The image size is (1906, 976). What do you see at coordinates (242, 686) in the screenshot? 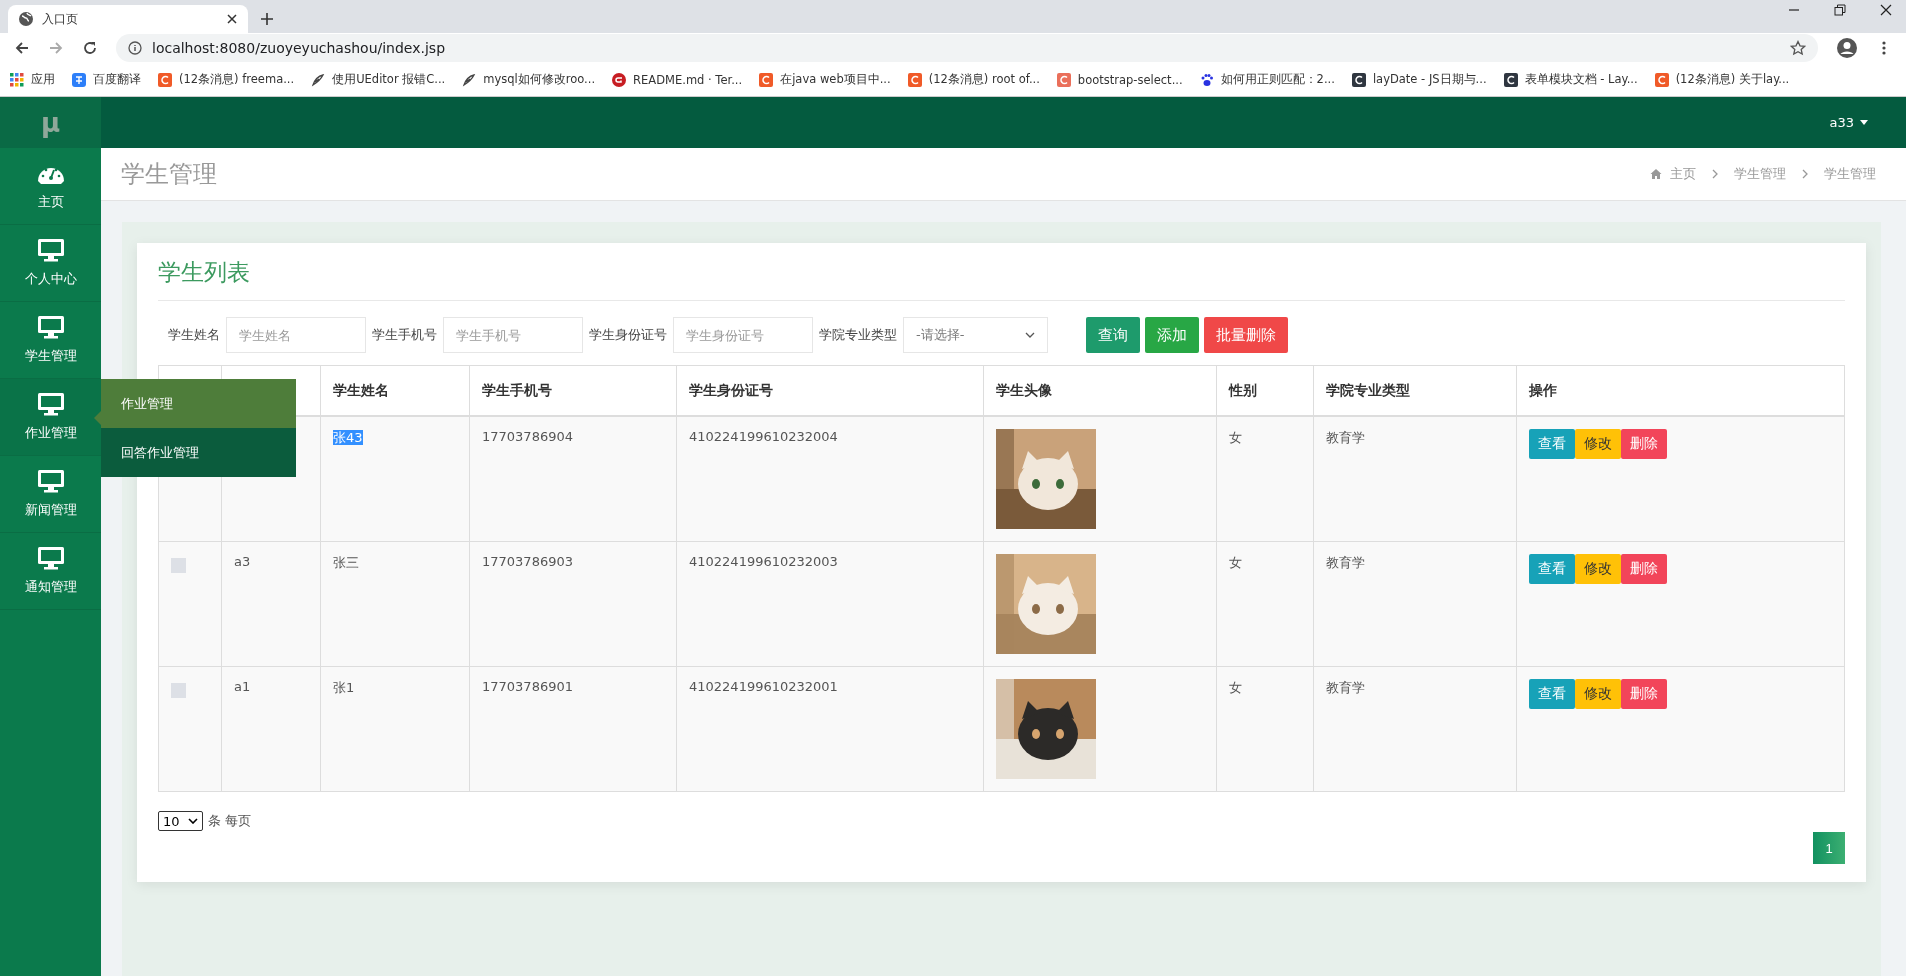
I see `table-cell: a1` at bounding box center [242, 686].